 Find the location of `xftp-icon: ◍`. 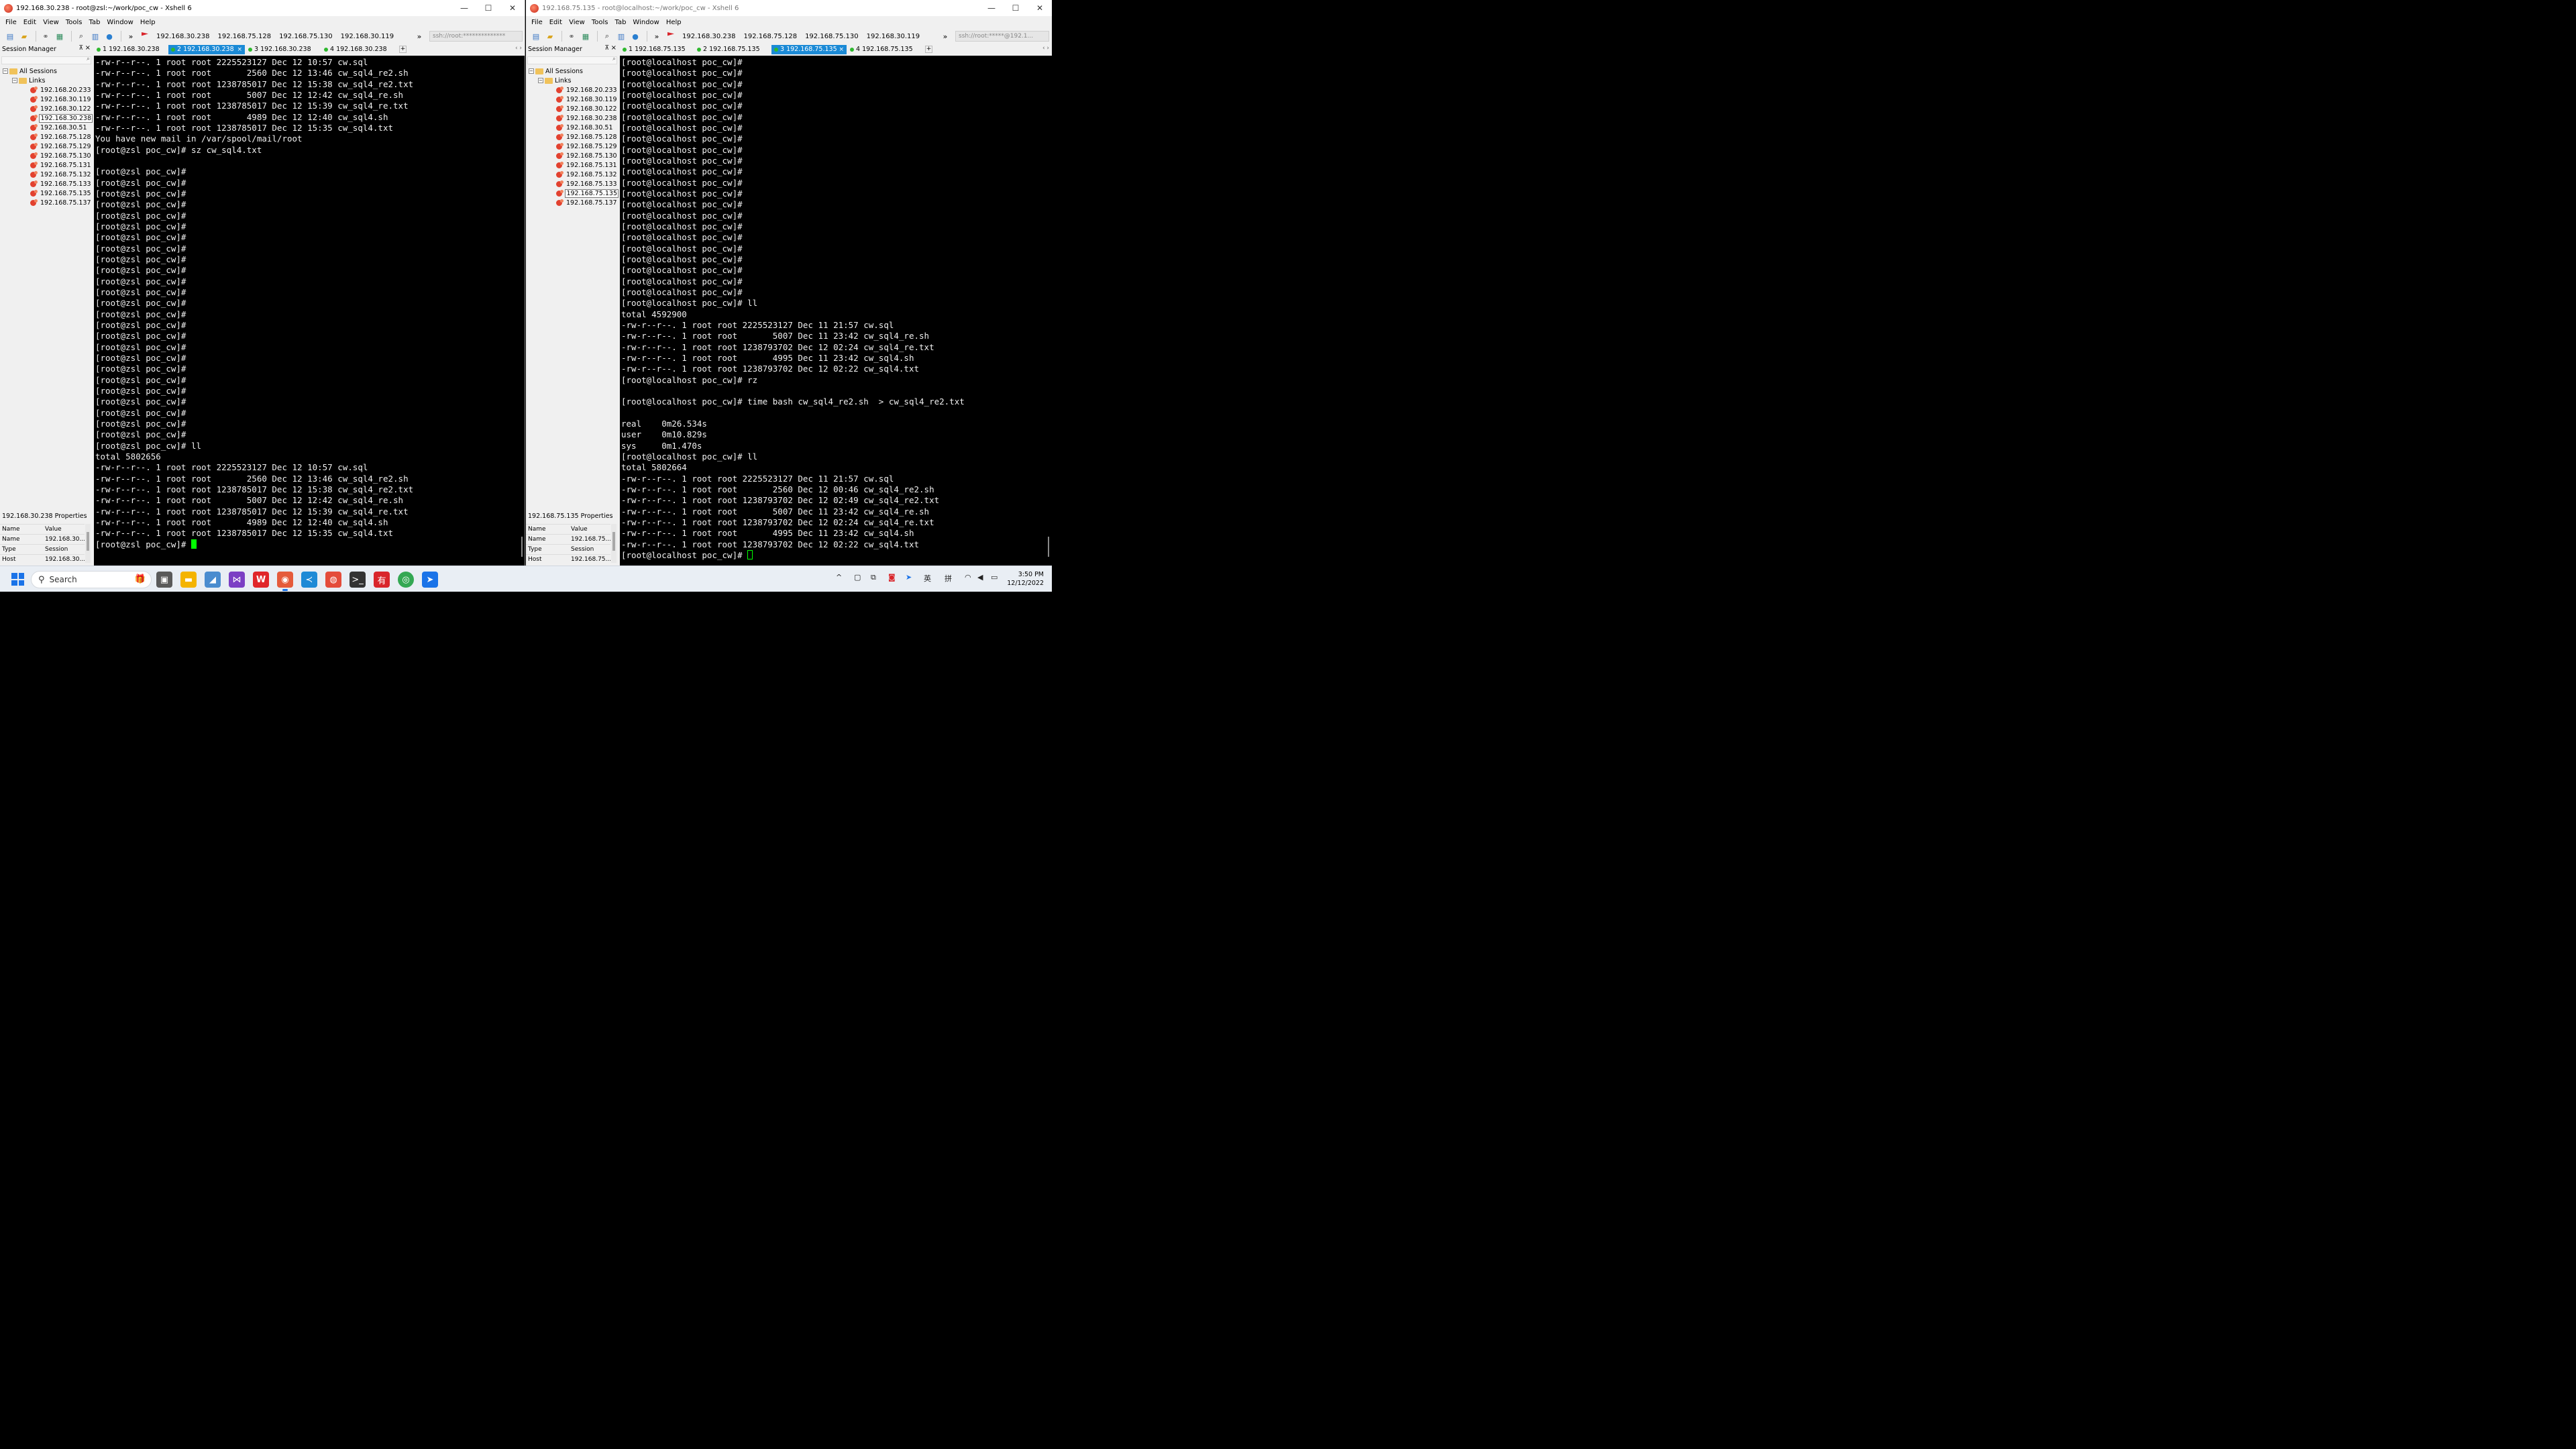

xftp-icon: ◍ is located at coordinates (333, 580).